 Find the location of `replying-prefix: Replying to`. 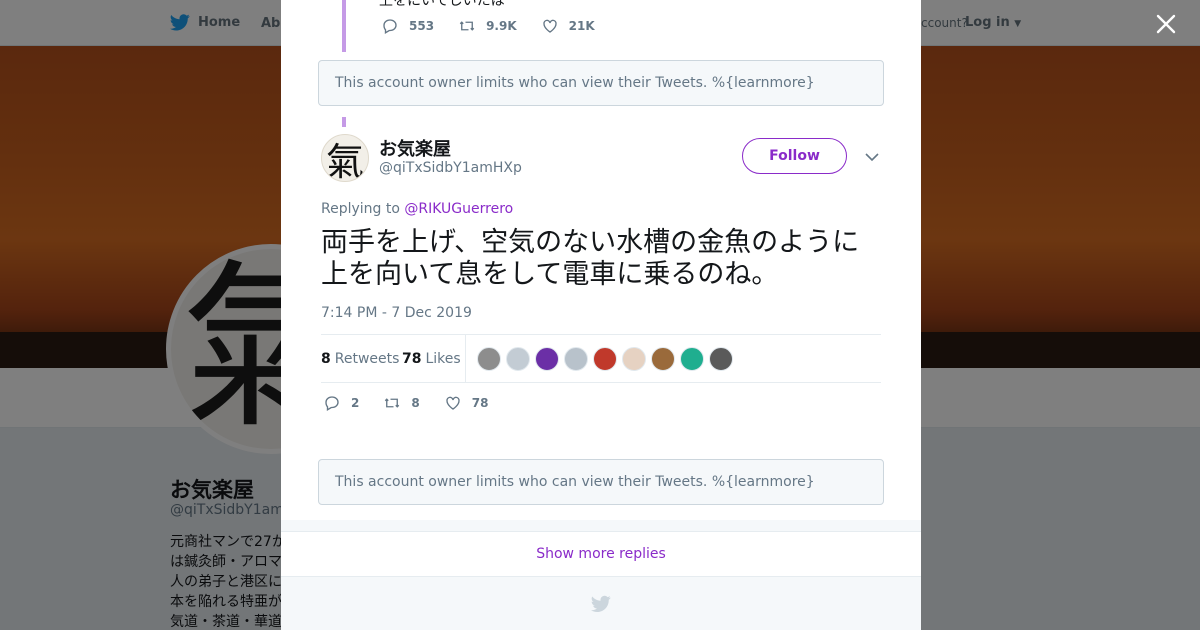

replying-prefix: Replying to is located at coordinates (360, 209).